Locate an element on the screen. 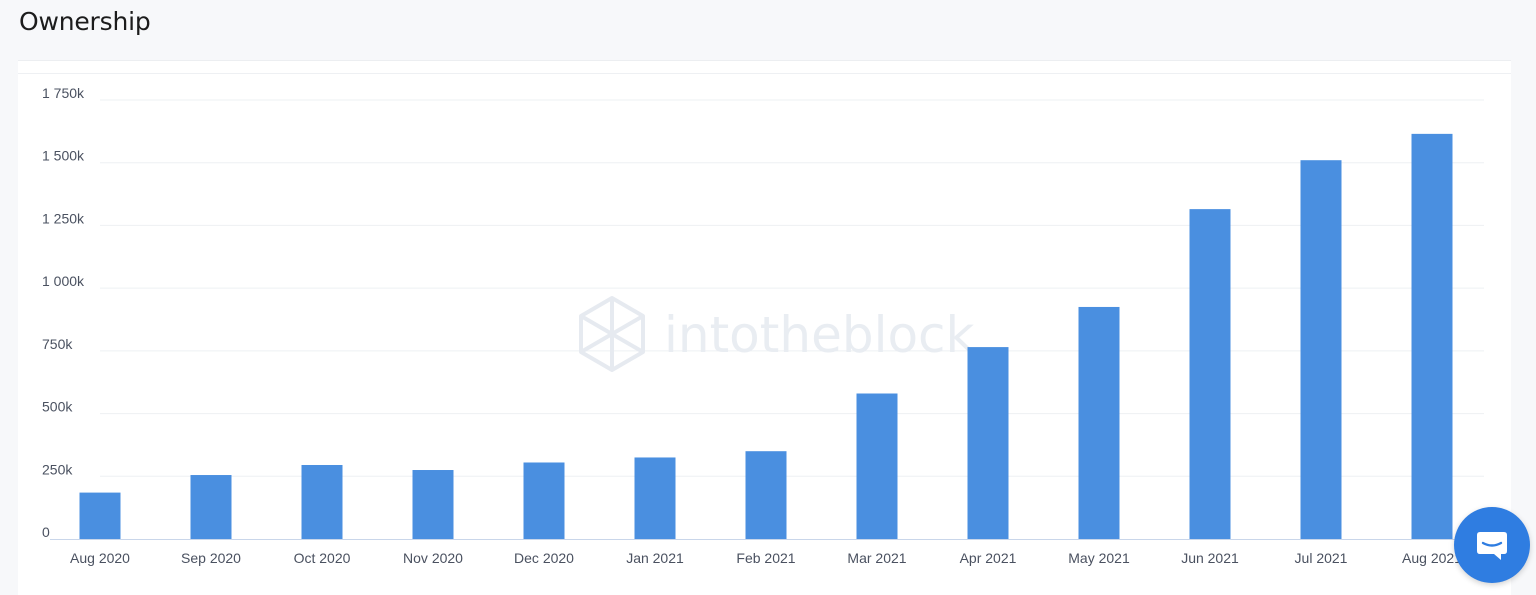  y-tick-label: 0 is located at coordinates (46, 532).